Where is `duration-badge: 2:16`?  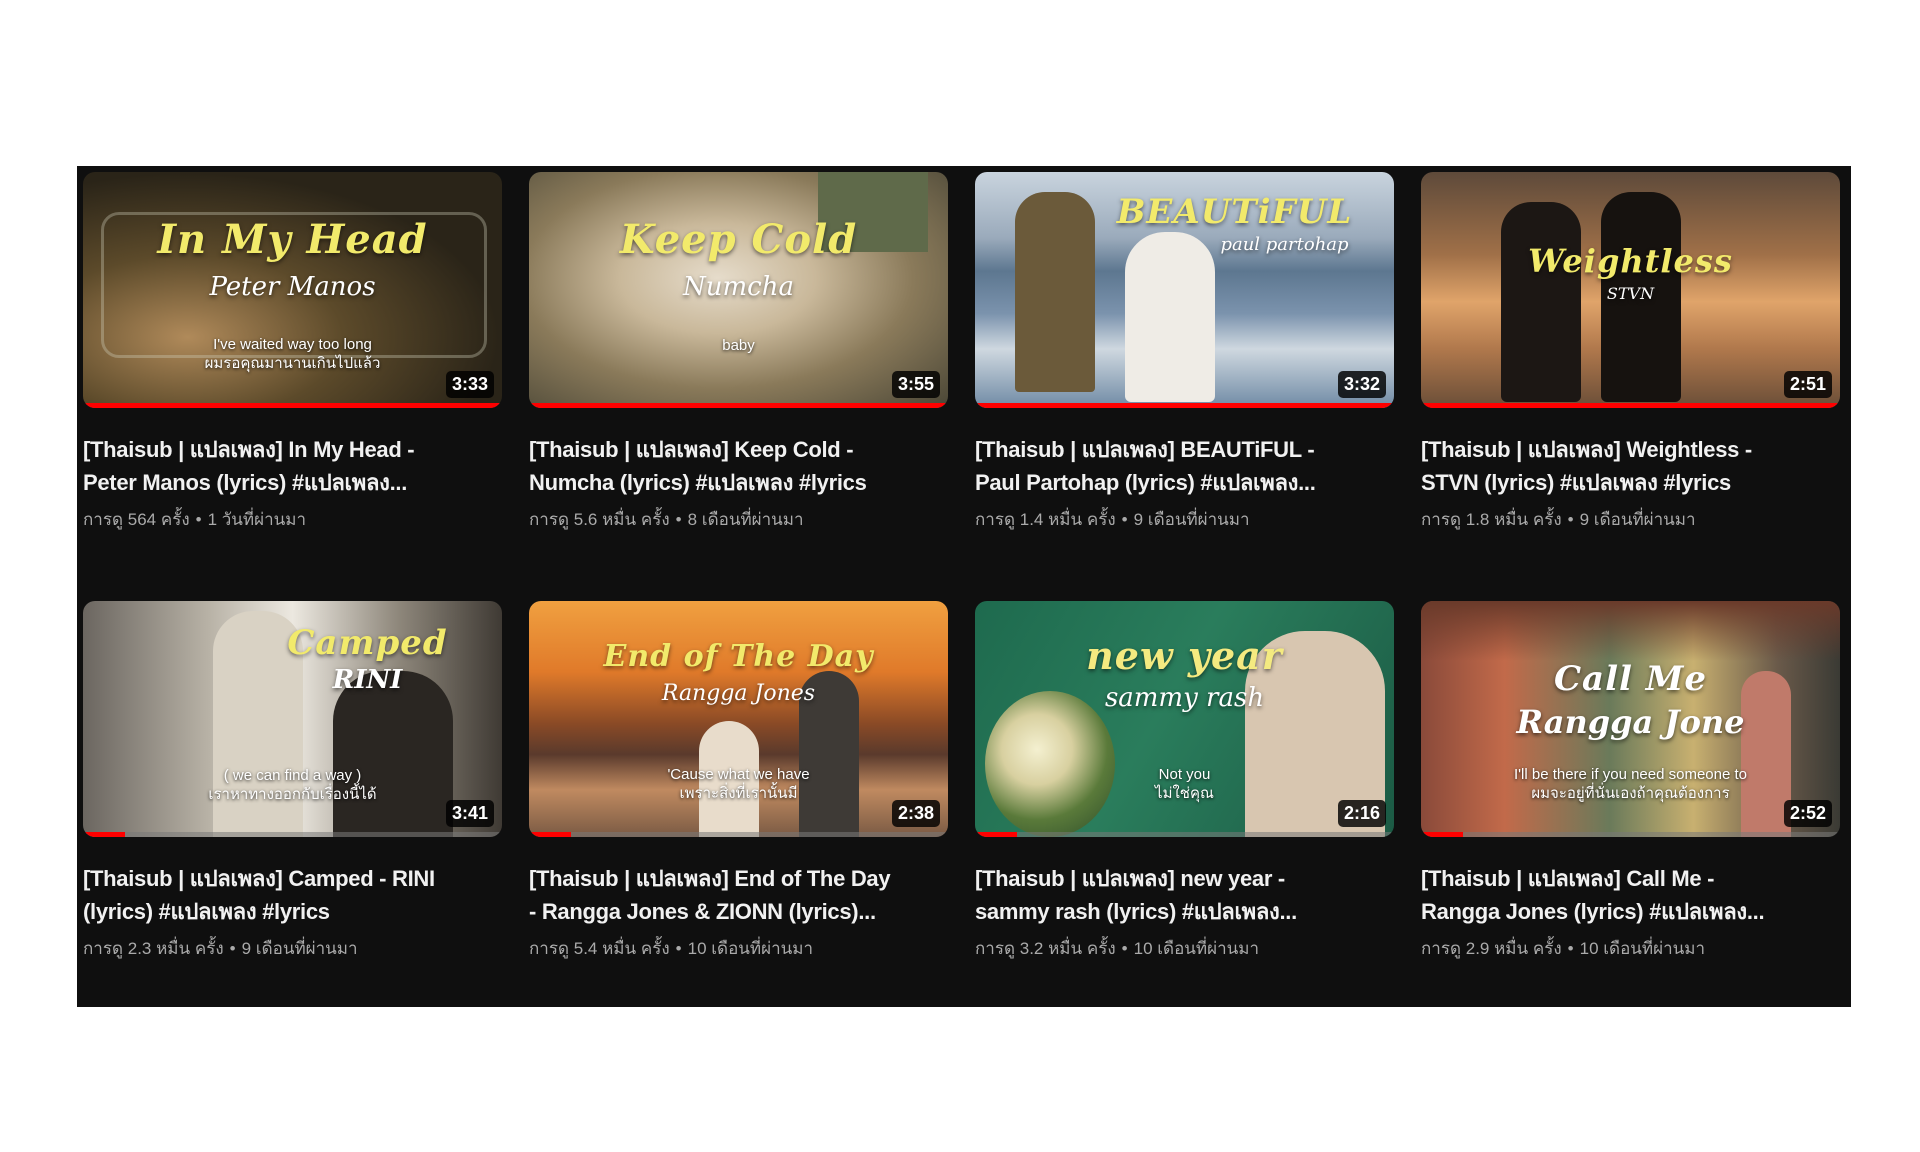
duration-badge: 2:16 is located at coordinates (1361, 813).